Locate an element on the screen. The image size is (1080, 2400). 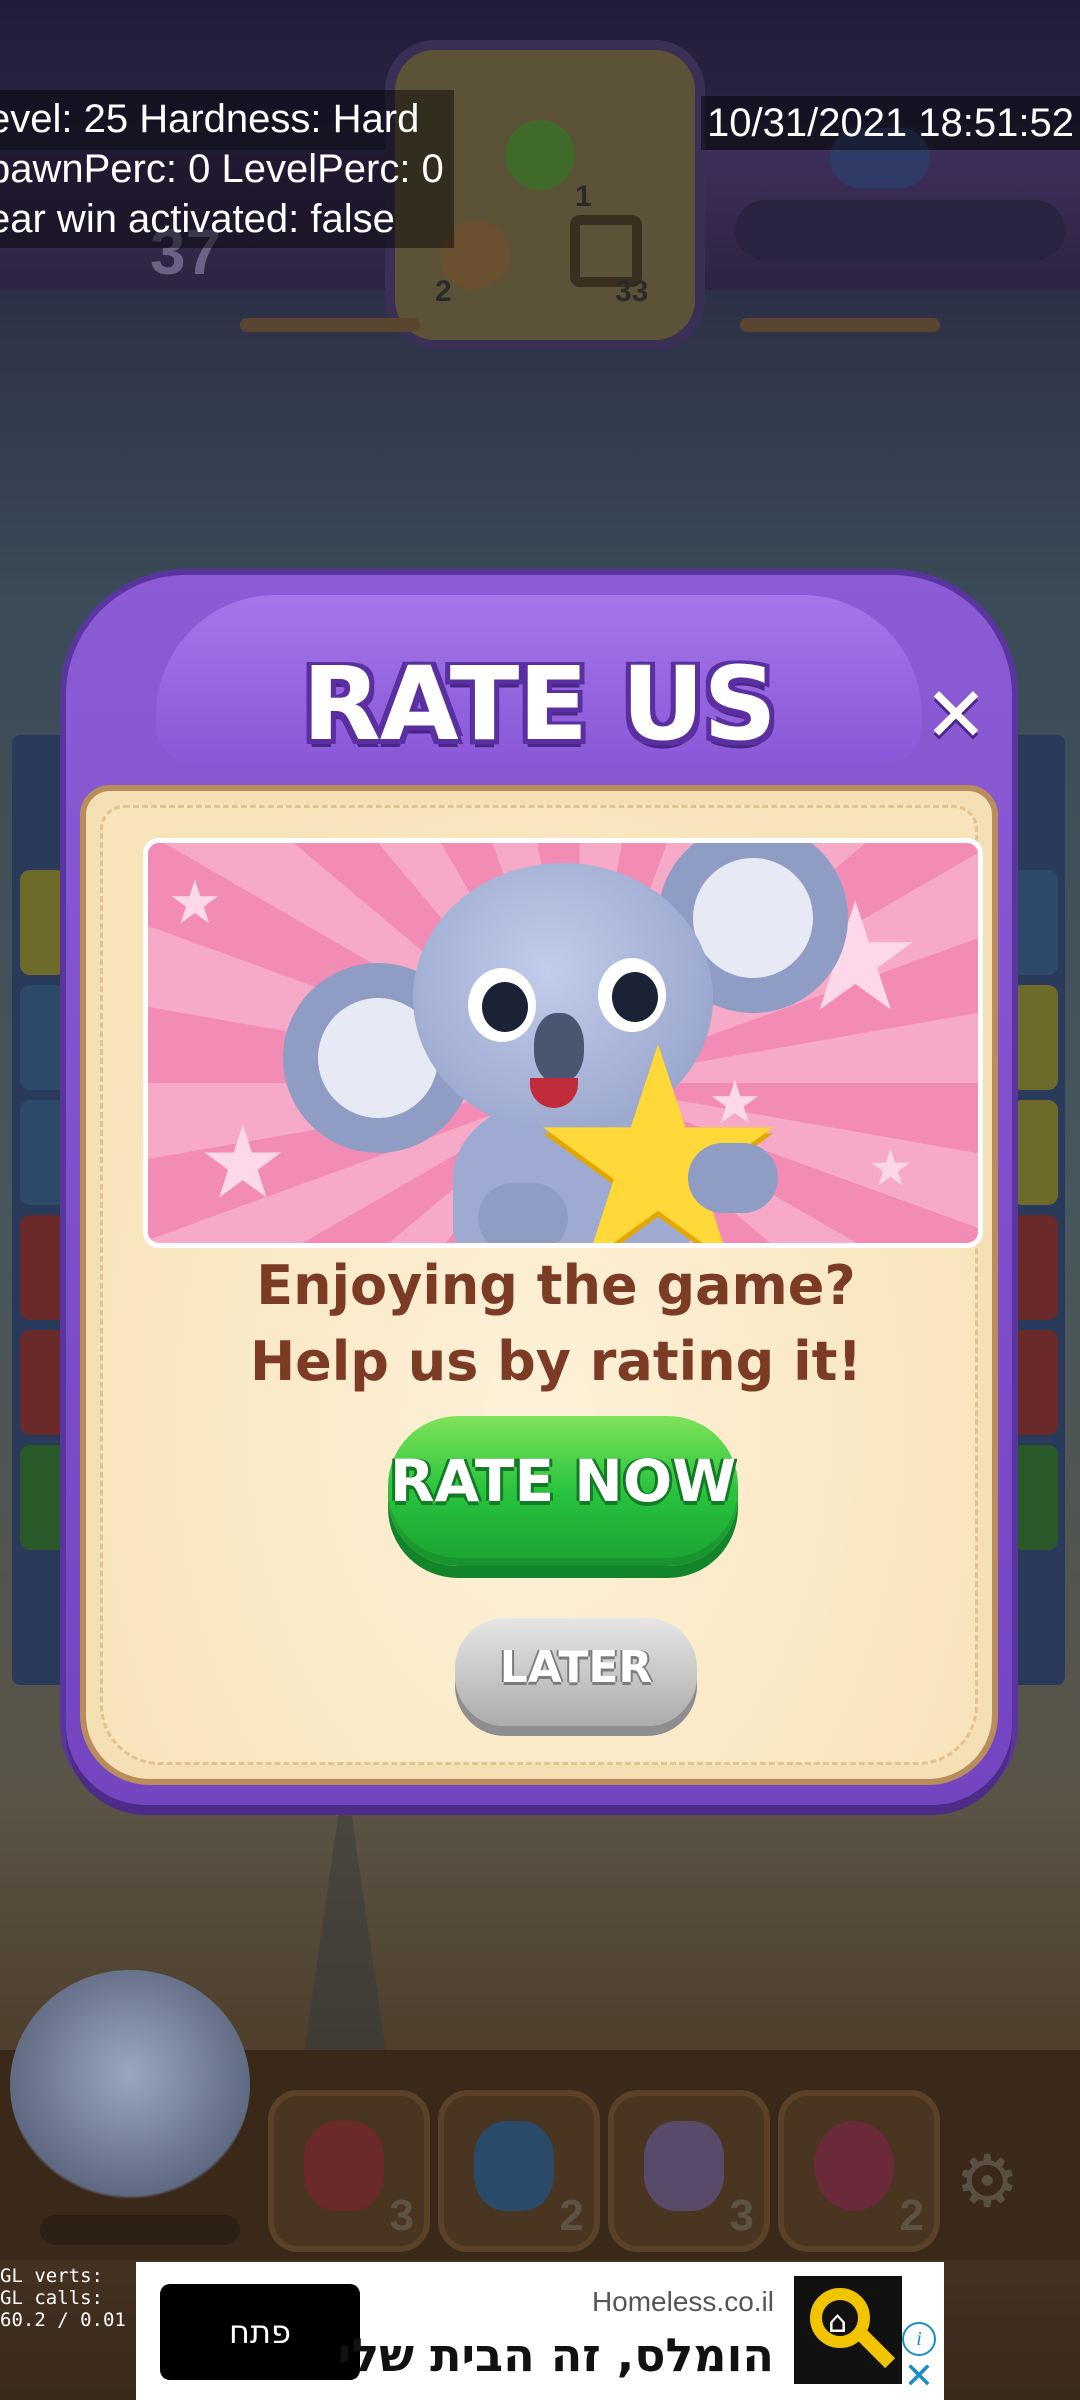
gl-calls: GL calls: is located at coordinates (51, 2298).